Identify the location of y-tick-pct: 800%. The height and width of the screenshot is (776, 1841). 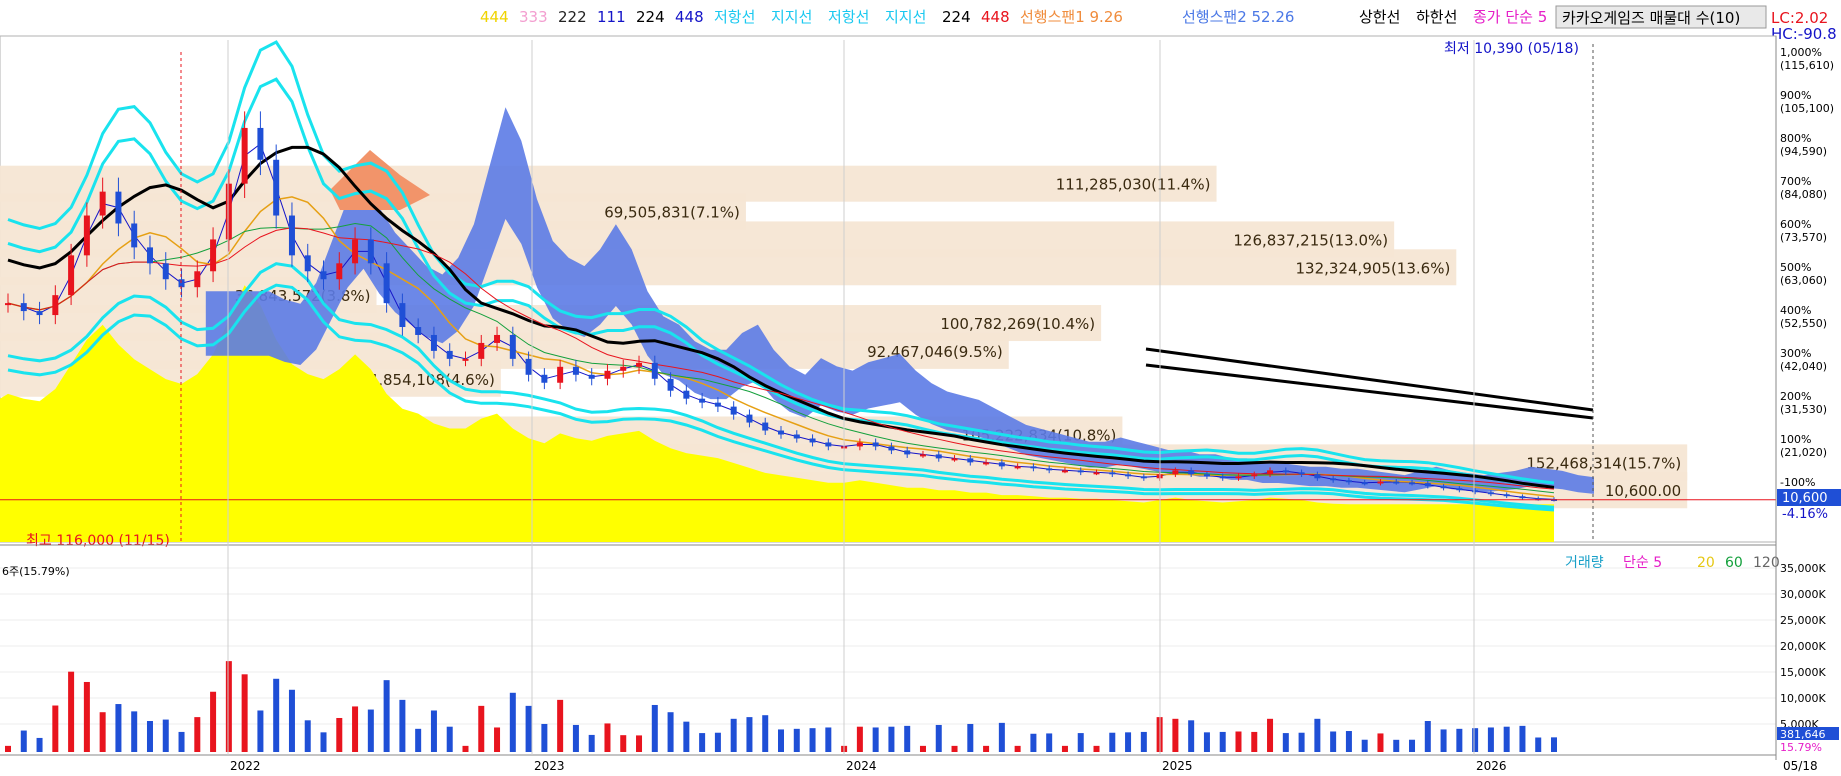
(1795, 138).